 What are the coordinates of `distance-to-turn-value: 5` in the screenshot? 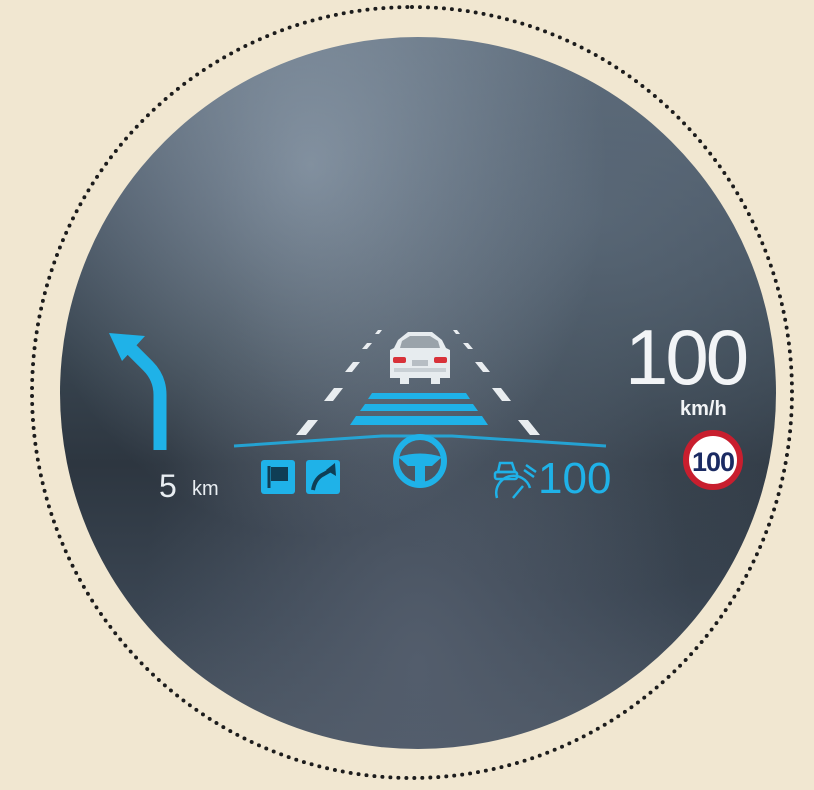 It's located at (168, 486).